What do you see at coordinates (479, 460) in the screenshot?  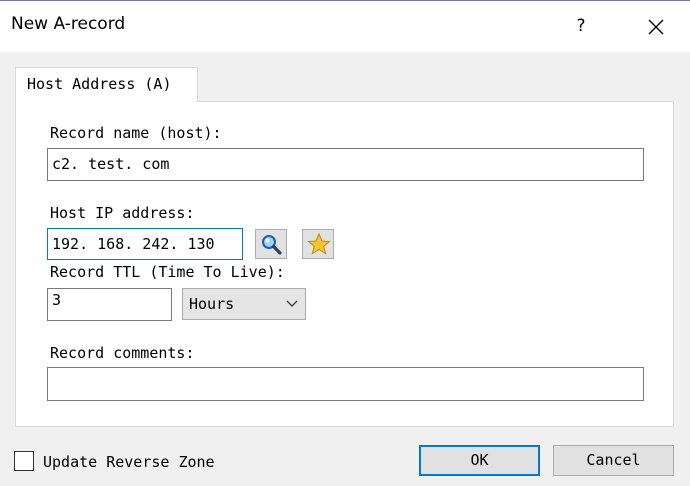 I see `ok-button: OK` at bounding box center [479, 460].